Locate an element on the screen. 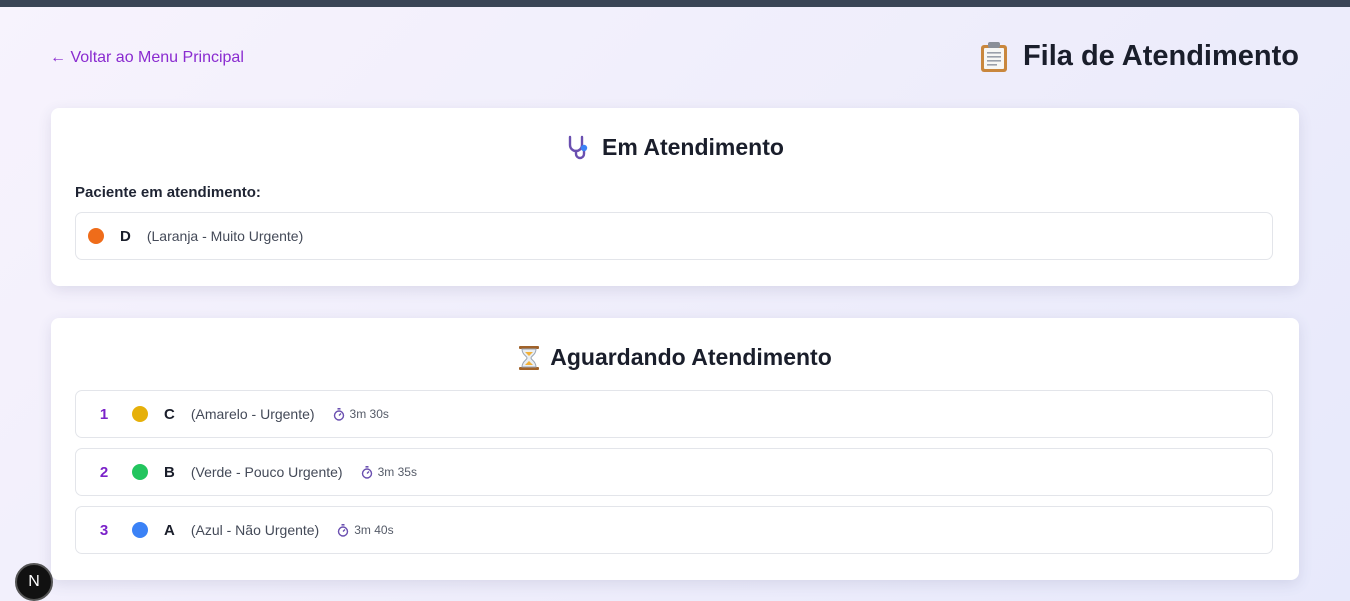 The height and width of the screenshot is (601, 1350). page-title: Fila de Atendimento is located at coordinates (1139, 56).